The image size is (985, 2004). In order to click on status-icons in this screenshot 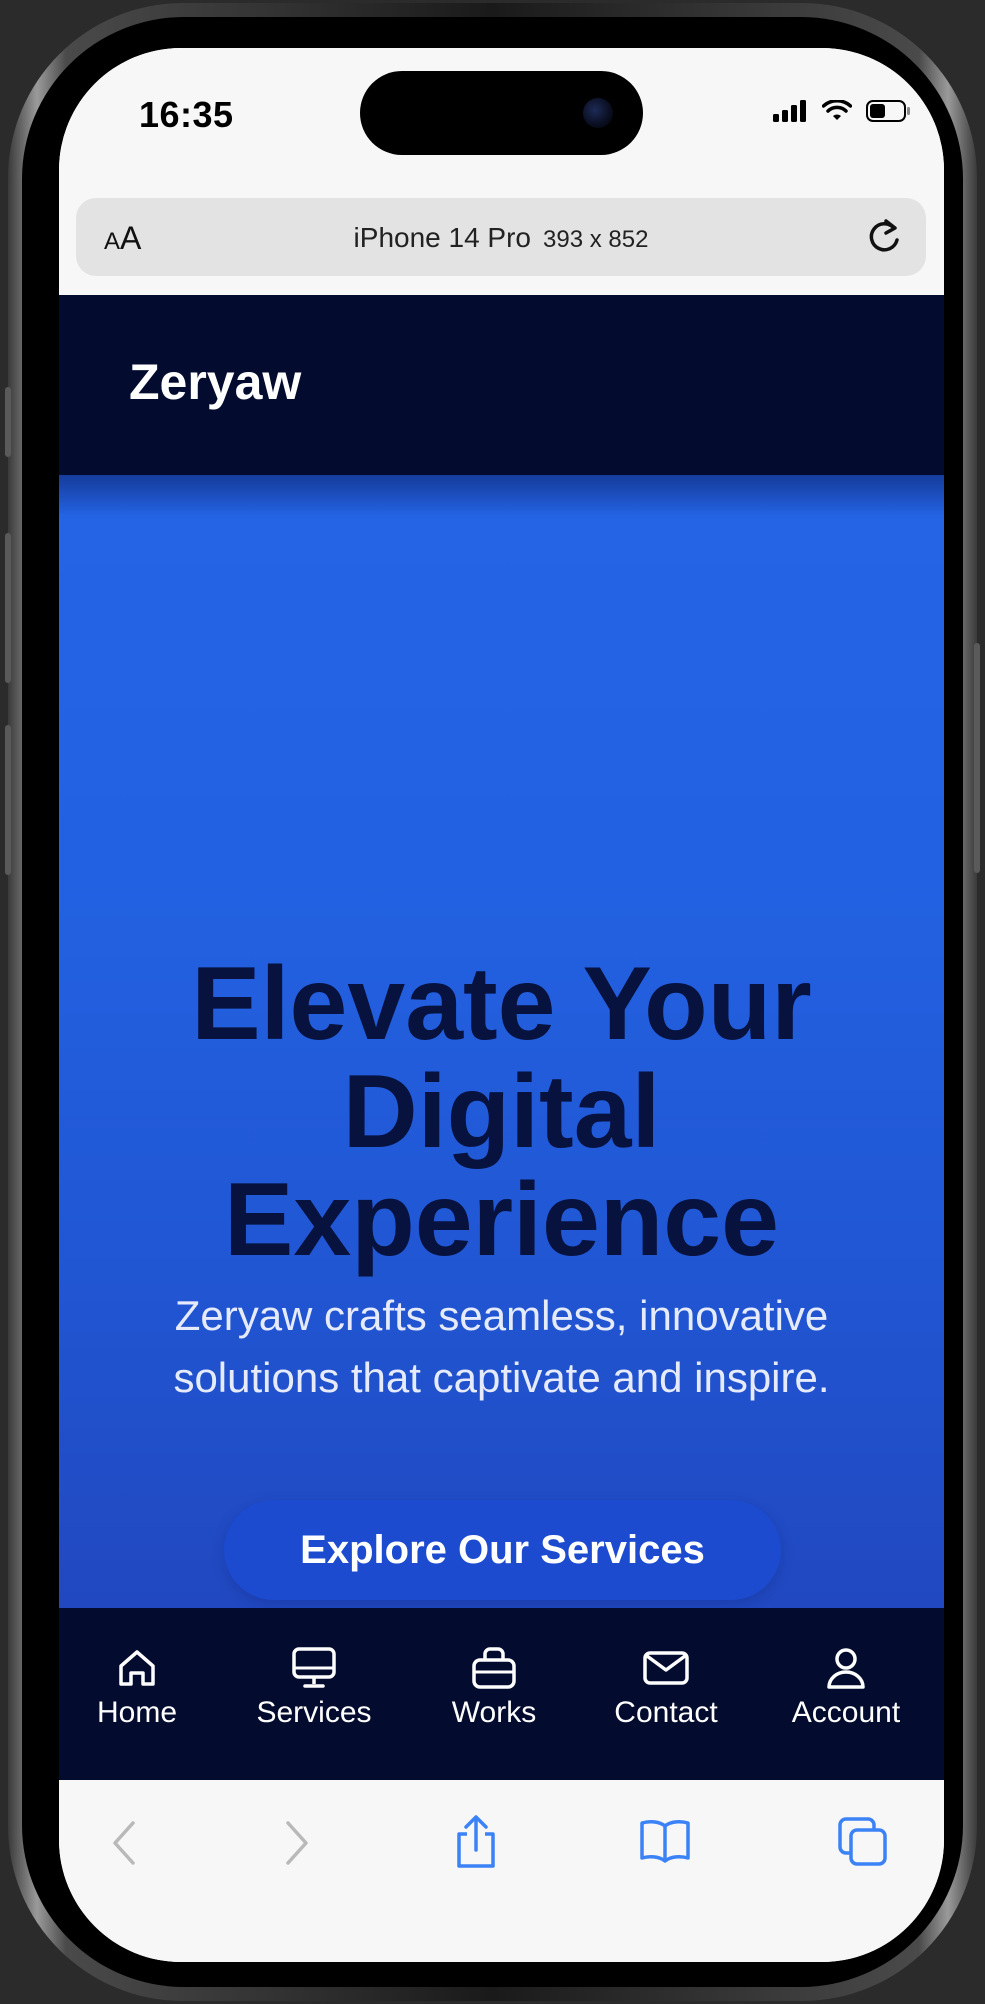, I will do `click(842, 111)`.